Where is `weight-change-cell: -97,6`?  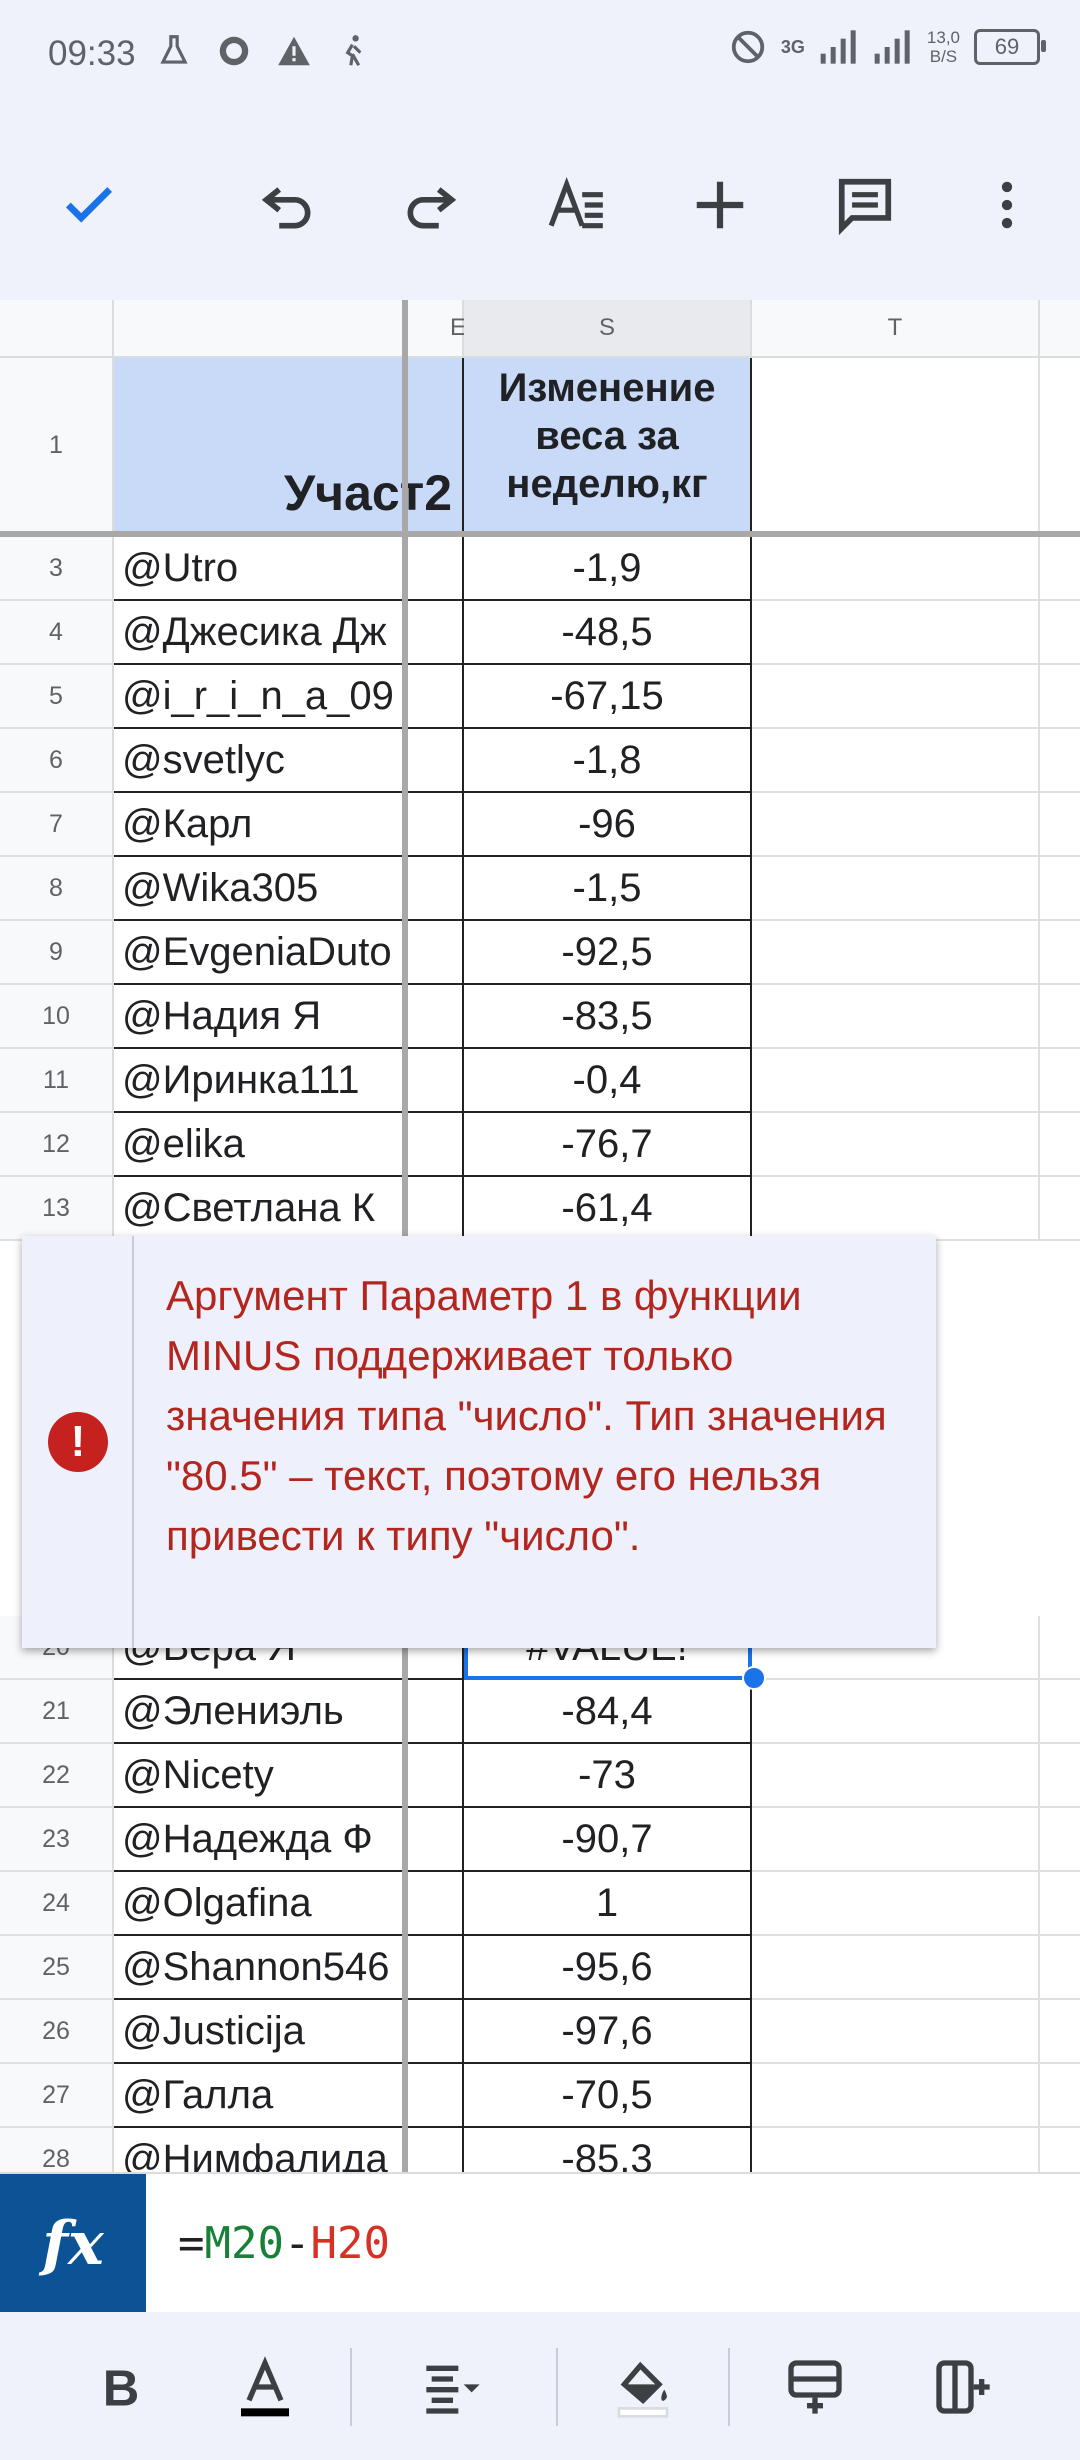
weight-change-cell: -97,6 is located at coordinates (608, 2032).